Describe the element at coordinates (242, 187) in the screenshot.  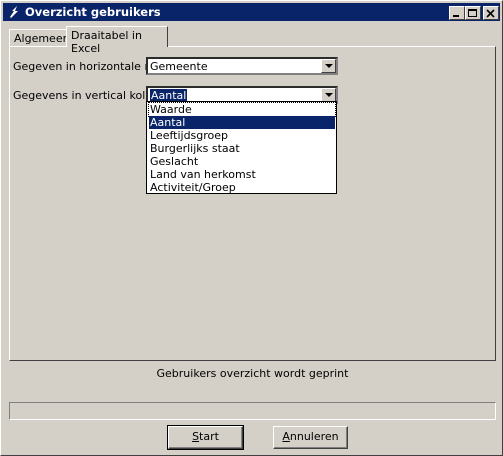
I see `dropdown-option: Activiteit/Groep` at that location.